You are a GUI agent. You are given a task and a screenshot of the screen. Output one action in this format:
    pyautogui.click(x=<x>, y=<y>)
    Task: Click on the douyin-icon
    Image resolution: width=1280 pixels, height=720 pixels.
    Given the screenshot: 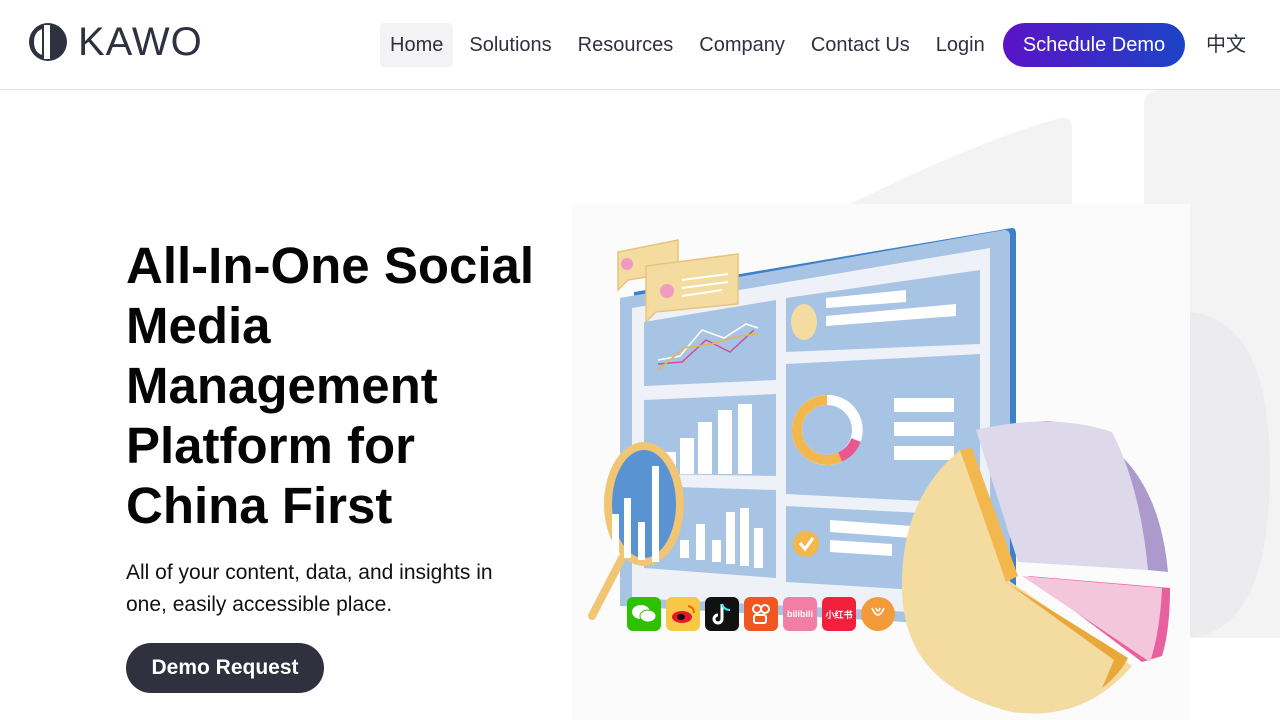 What is the action you would take?
    pyautogui.click(x=722, y=614)
    